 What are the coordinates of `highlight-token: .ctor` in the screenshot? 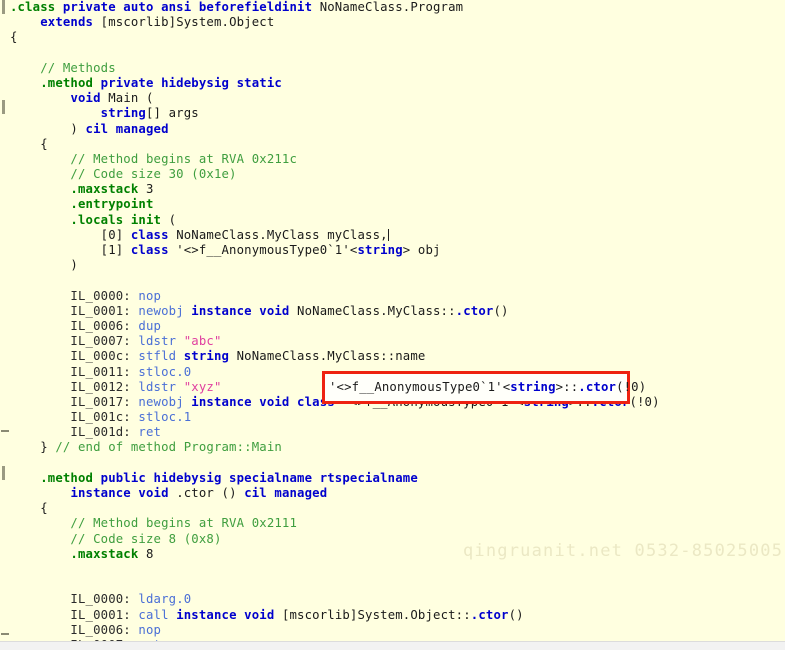 It's located at (597, 387).